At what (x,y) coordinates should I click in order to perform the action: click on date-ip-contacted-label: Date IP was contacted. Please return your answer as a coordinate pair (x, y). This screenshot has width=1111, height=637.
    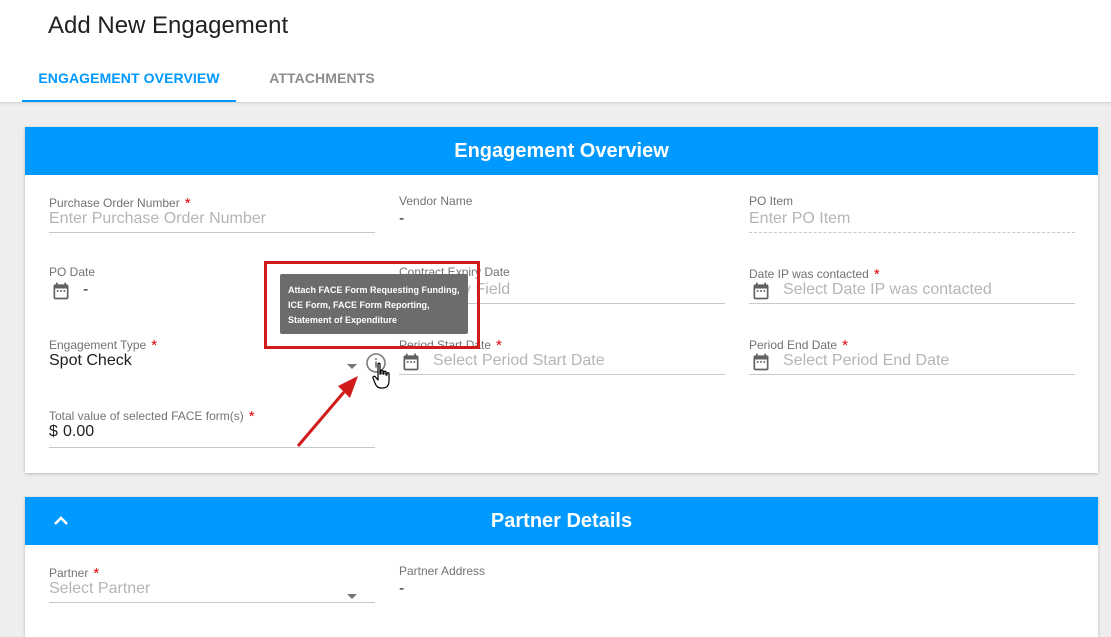
    Looking at the image, I should click on (809, 274).